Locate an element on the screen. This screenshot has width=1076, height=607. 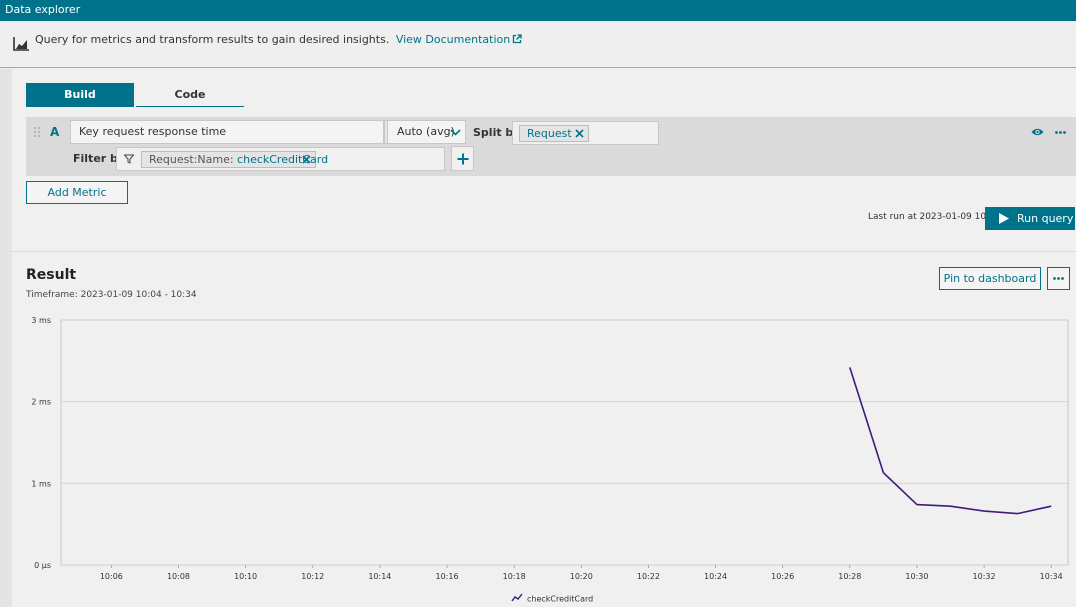
x-tick-label: 10:32 is located at coordinates (984, 576).